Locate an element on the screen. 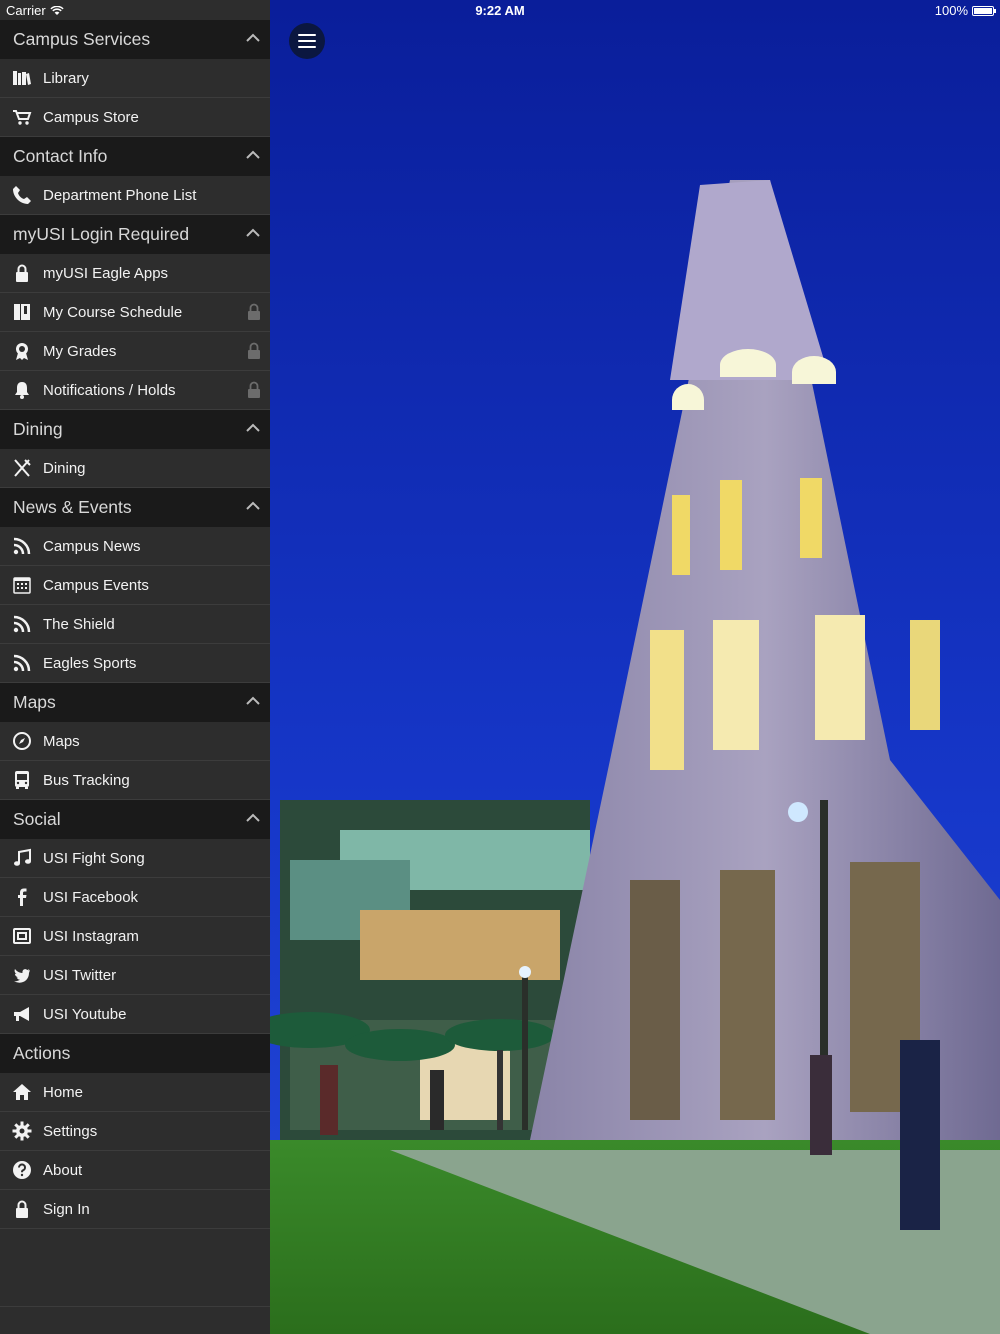  menu-item-usi-instagram: USI Instagram is located at coordinates (135, 936).